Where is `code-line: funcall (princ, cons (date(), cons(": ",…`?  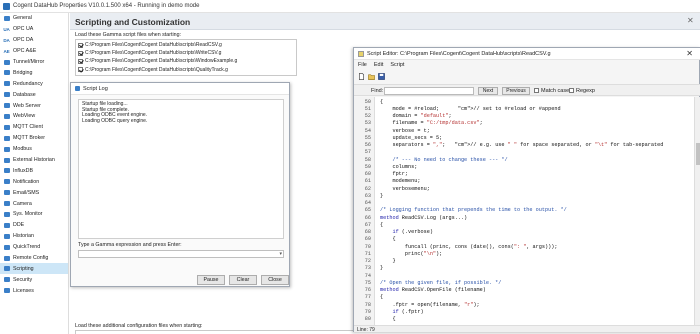 code-line: funcall (princ, cons (date(), cons(": ",… is located at coordinates (469, 246).